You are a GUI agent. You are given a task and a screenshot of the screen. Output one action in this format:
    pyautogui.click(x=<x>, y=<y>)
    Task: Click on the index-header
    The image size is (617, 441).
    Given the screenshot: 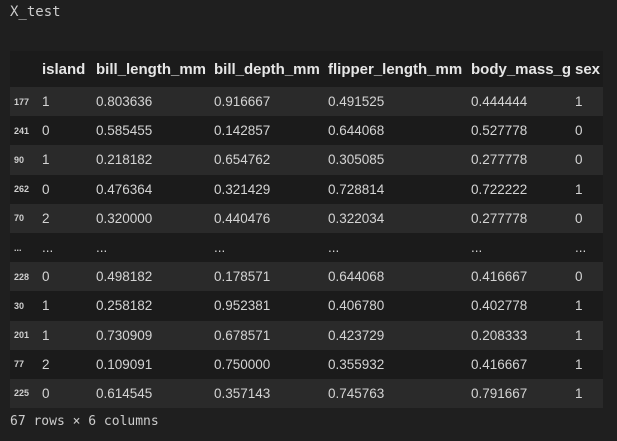 What is the action you would take?
    pyautogui.click(x=24, y=69)
    